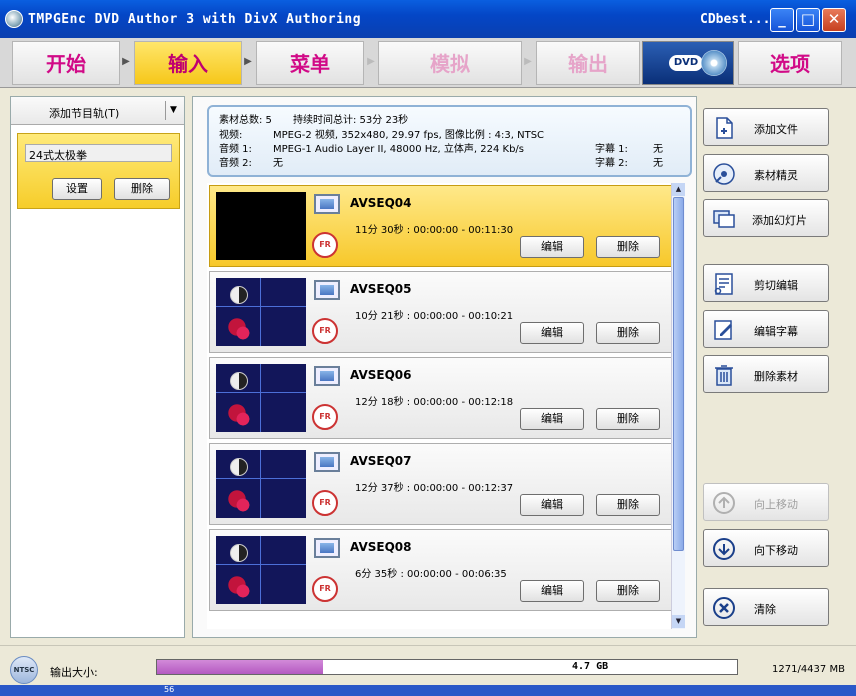 The width and height of the screenshot is (856, 696). What do you see at coordinates (779, 220) in the screenshot?
I see `add-slideshow-label: 添加幻灯片` at bounding box center [779, 220].